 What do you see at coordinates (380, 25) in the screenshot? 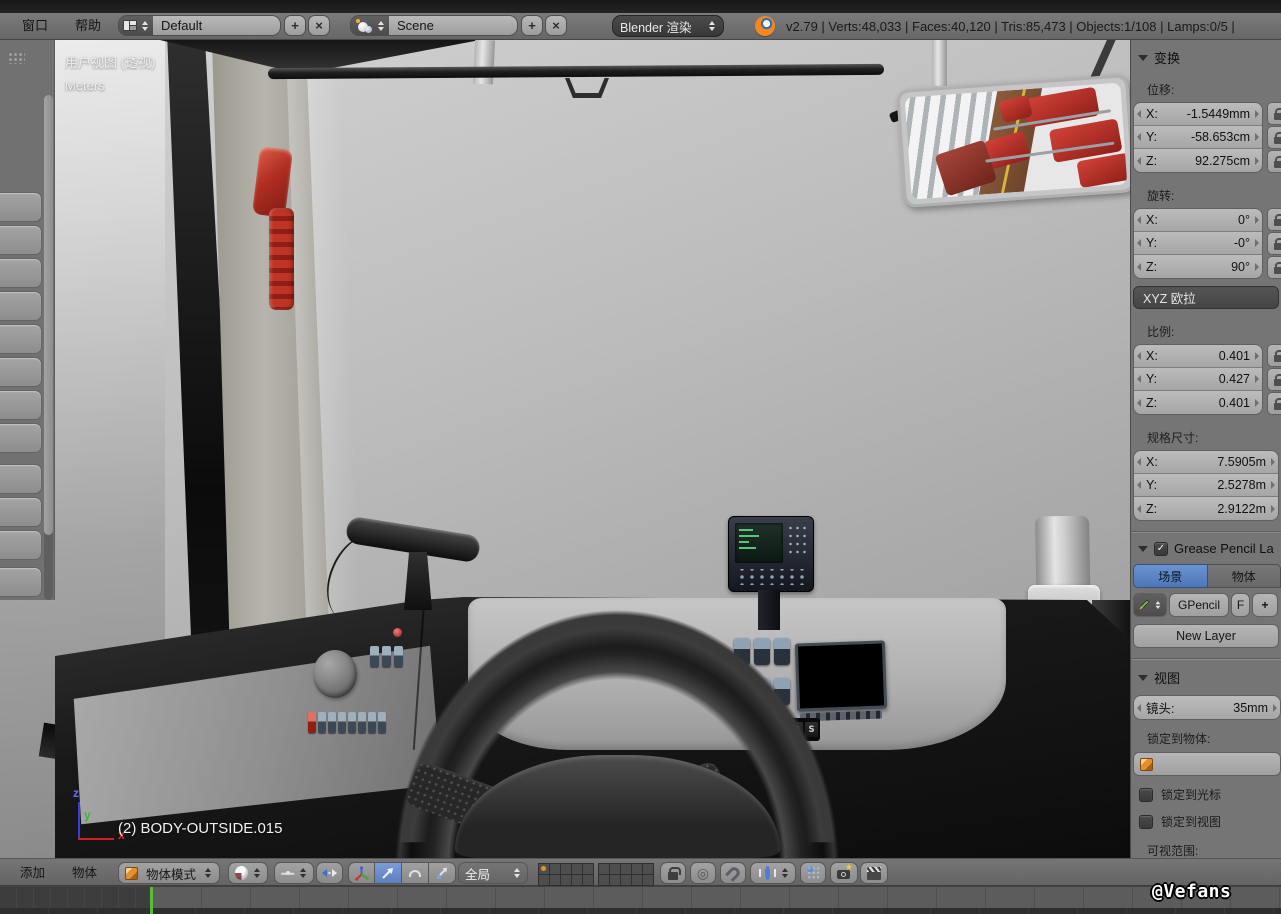
I see `scene-spin-arrows` at bounding box center [380, 25].